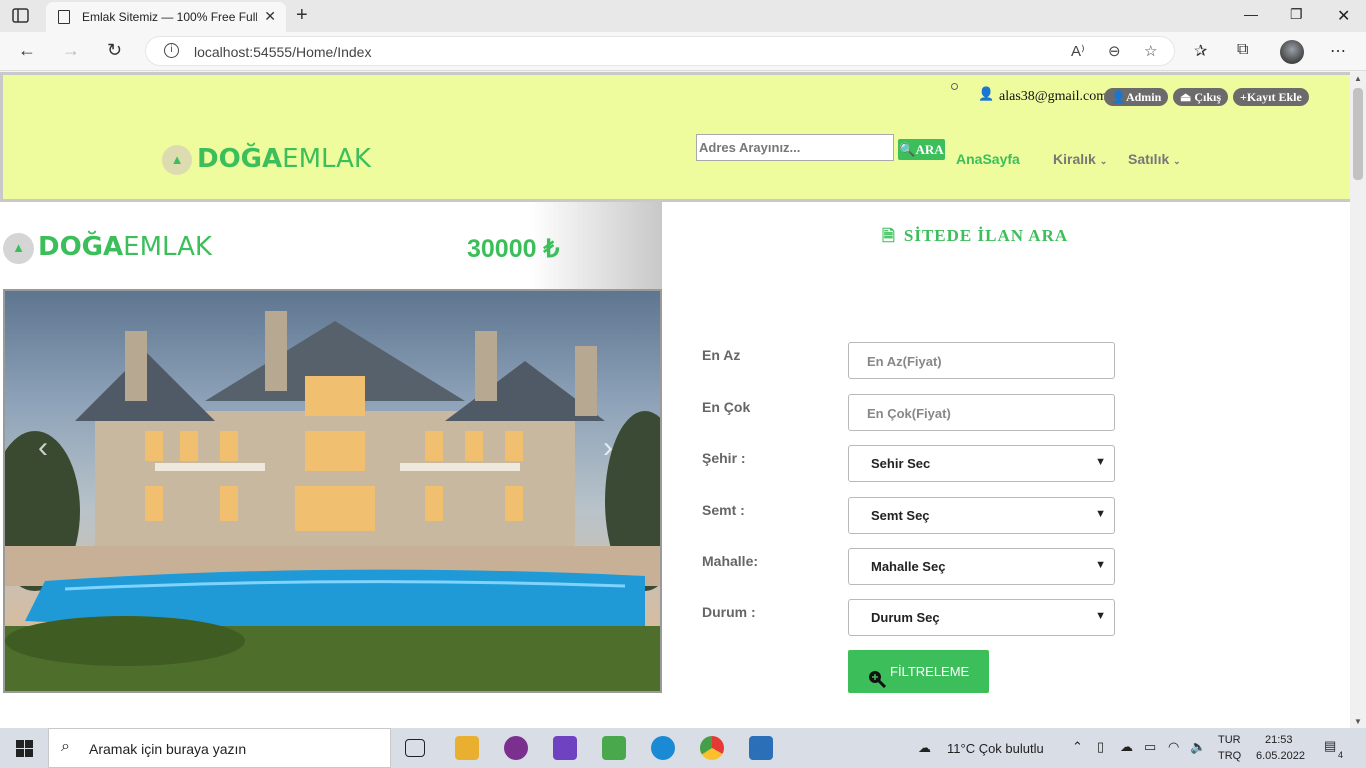 The image size is (1366, 768). What do you see at coordinates (1154, 159) in the screenshot?
I see `menu-sale: Satılık ⌄` at bounding box center [1154, 159].